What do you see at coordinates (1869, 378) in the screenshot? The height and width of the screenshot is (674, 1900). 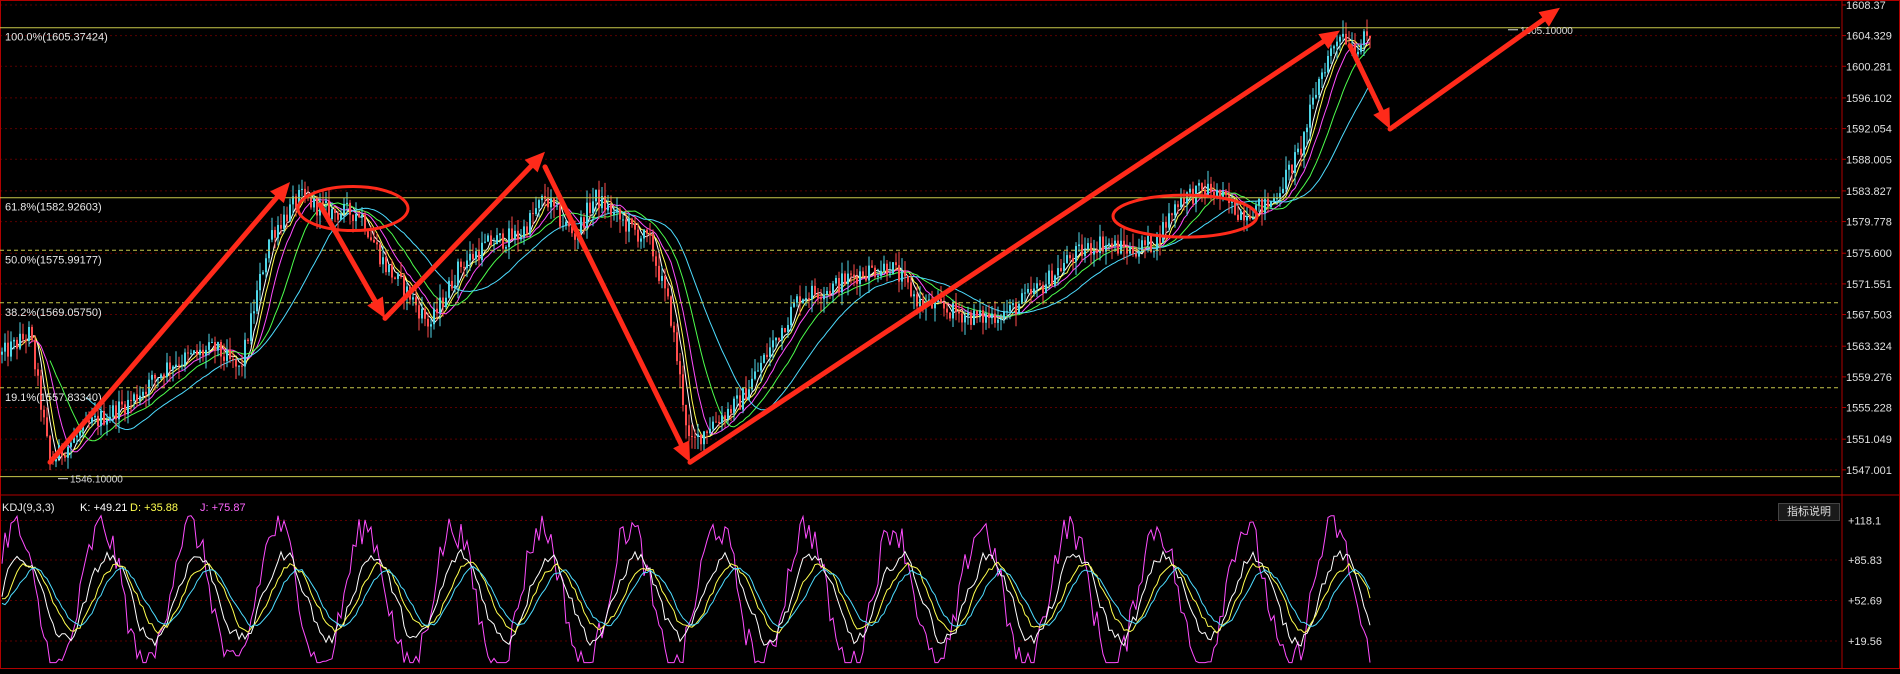 I see `price-axis-label: 1559.276` at bounding box center [1869, 378].